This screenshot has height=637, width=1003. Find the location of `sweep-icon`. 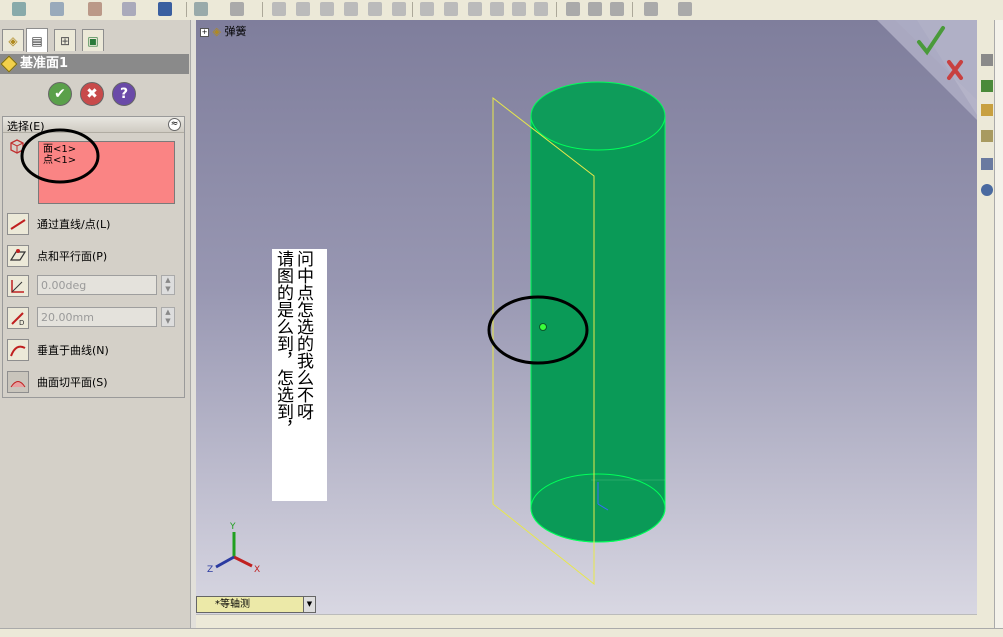

sweep-icon is located at coordinates (327, 9).